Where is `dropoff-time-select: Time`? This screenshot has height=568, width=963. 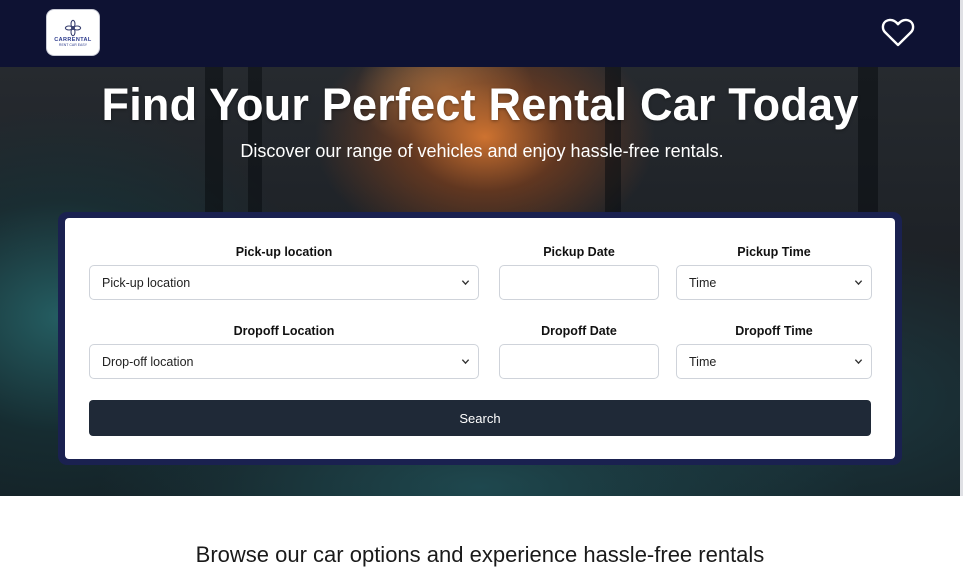
dropoff-time-select: Time is located at coordinates (774, 361).